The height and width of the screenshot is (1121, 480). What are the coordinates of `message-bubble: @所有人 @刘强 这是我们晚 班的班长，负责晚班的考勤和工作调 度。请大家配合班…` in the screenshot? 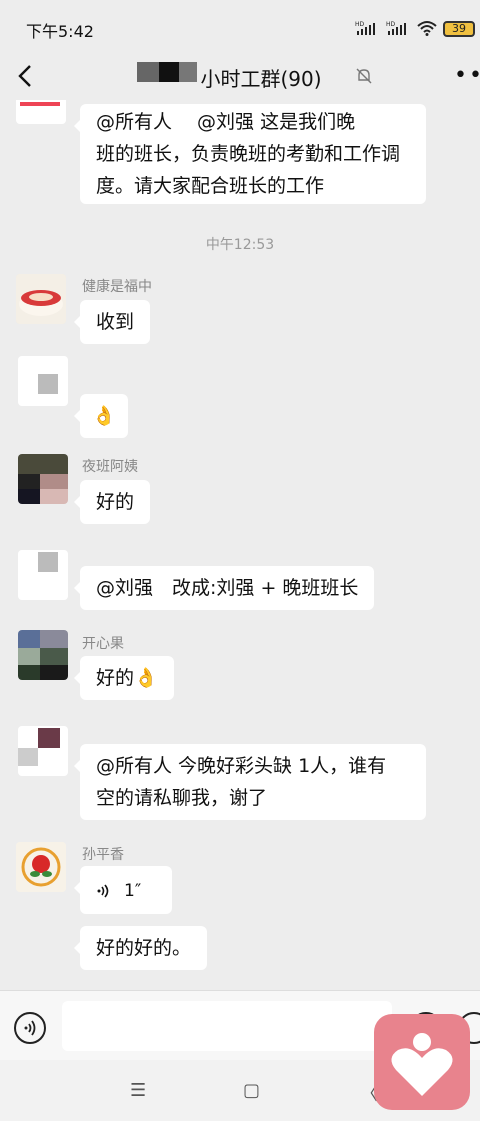 It's located at (250, 154).